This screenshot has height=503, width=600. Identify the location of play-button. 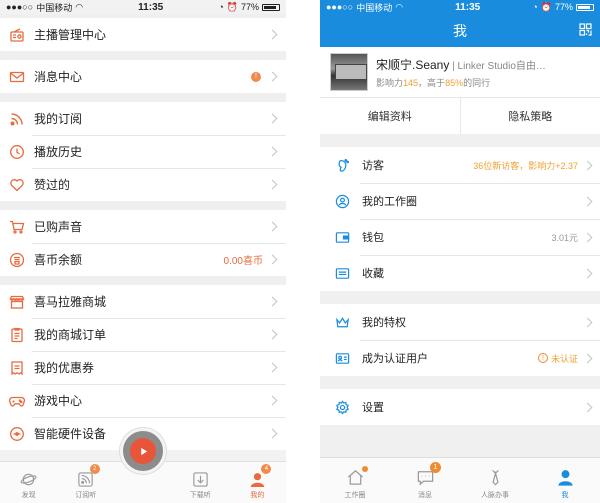
(143, 451).